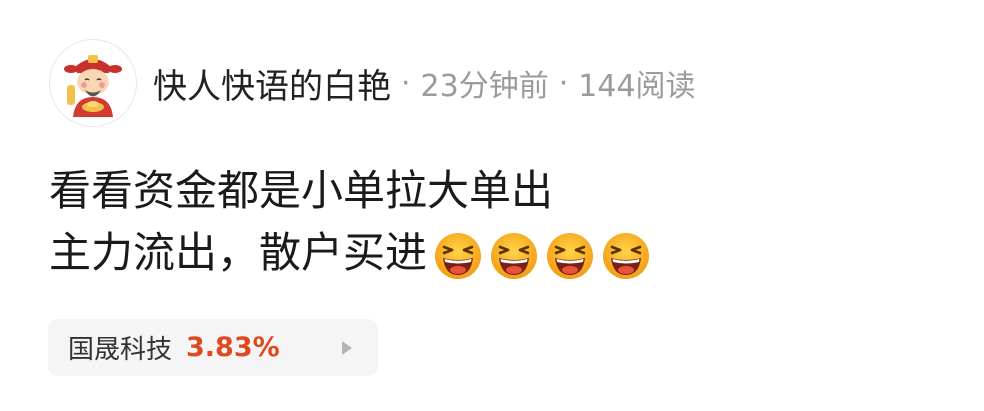  Describe the element at coordinates (347, 347) in the screenshot. I see `play-arrow-icon` at that location.